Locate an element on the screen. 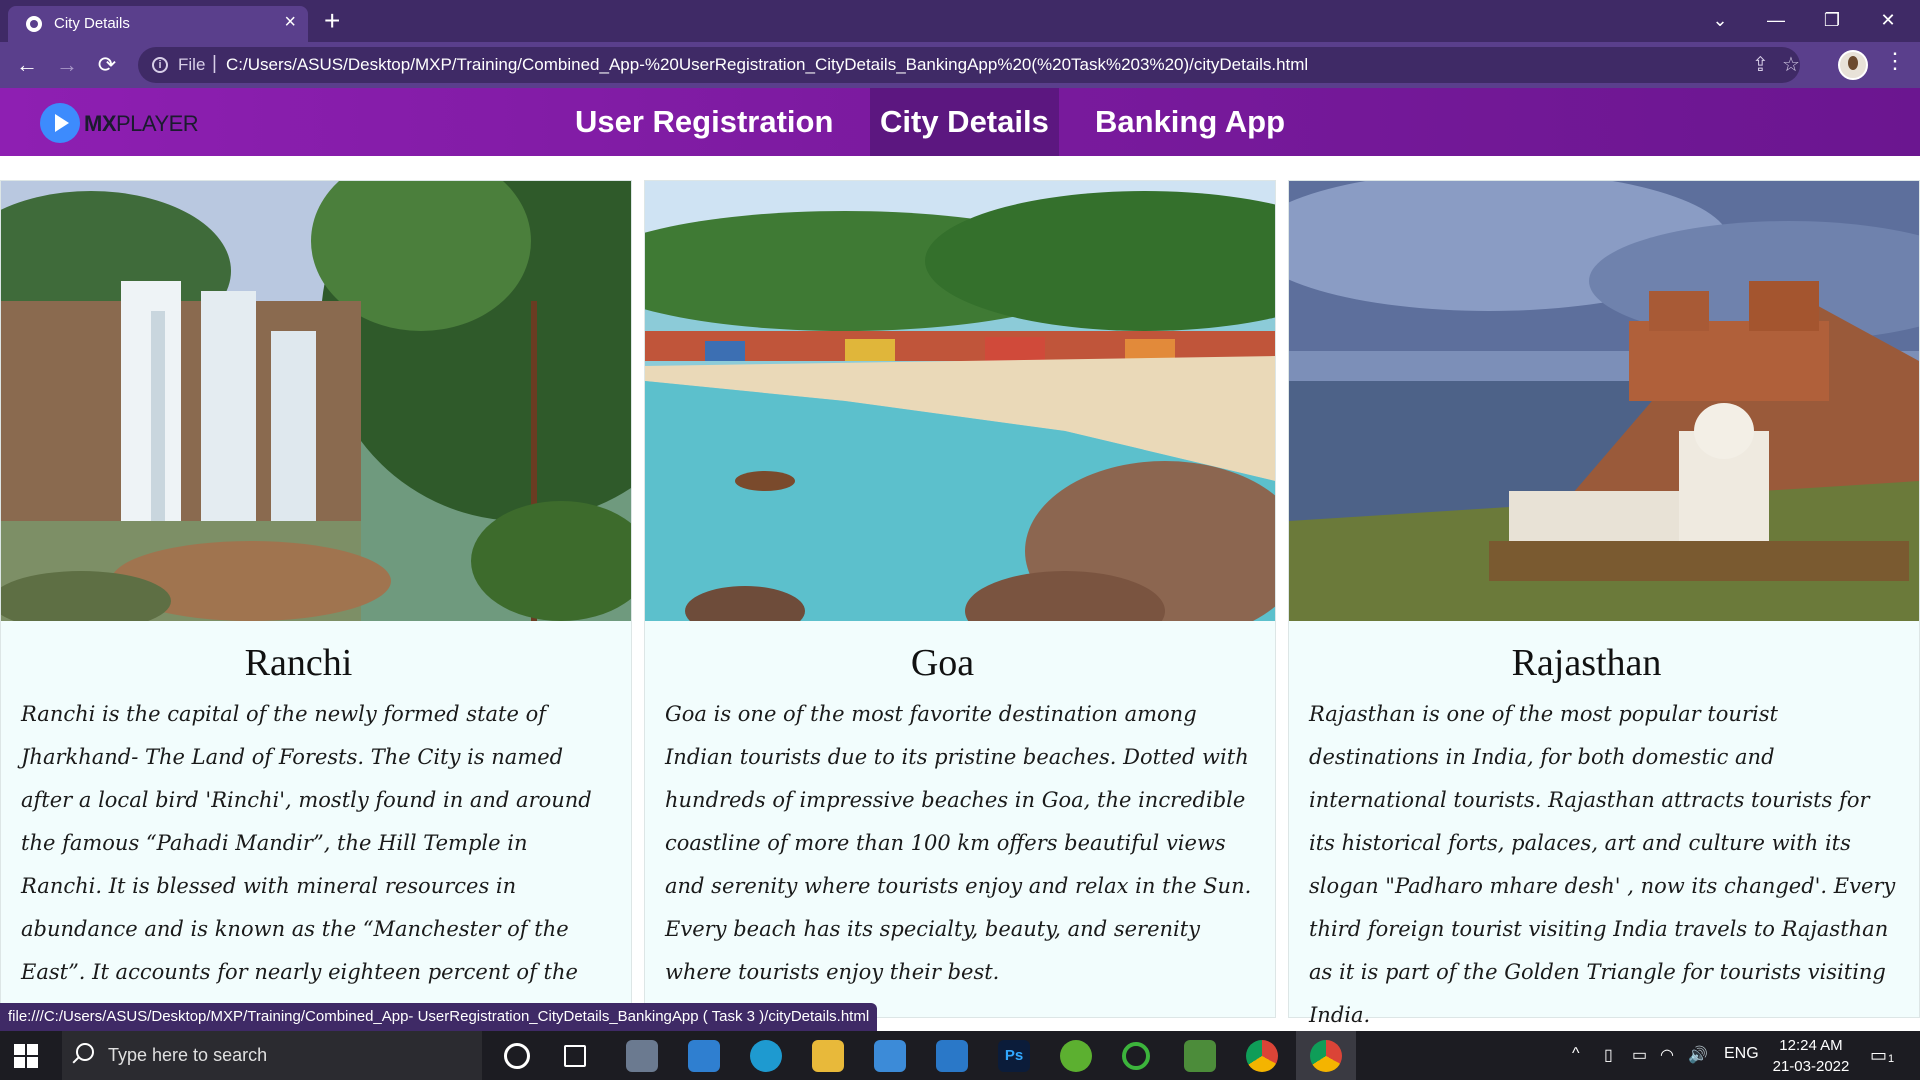 This screenshot has height=1080, width=1920. browser-tab: City Details × is located at coordinates (158, 24).